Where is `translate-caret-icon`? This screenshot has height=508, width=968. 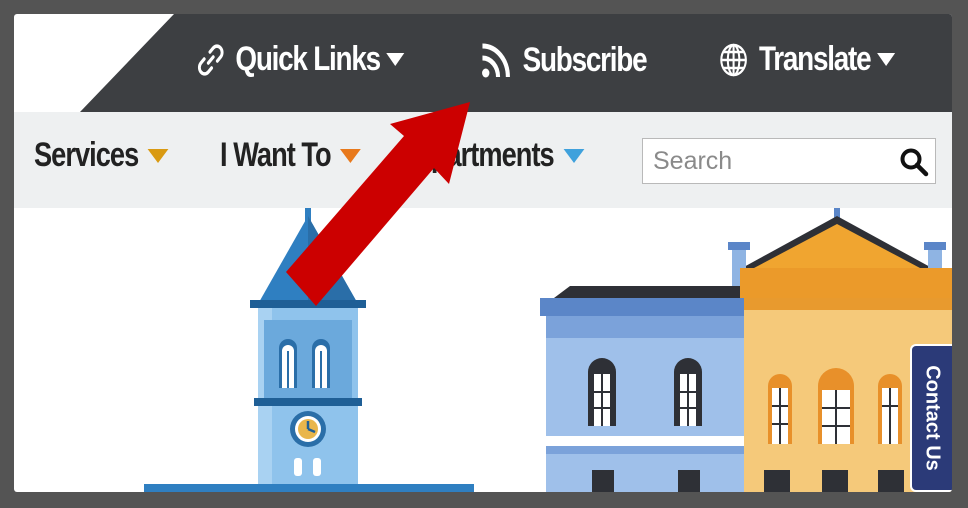
translate-caret-icon is located at coordinates (885, 59).